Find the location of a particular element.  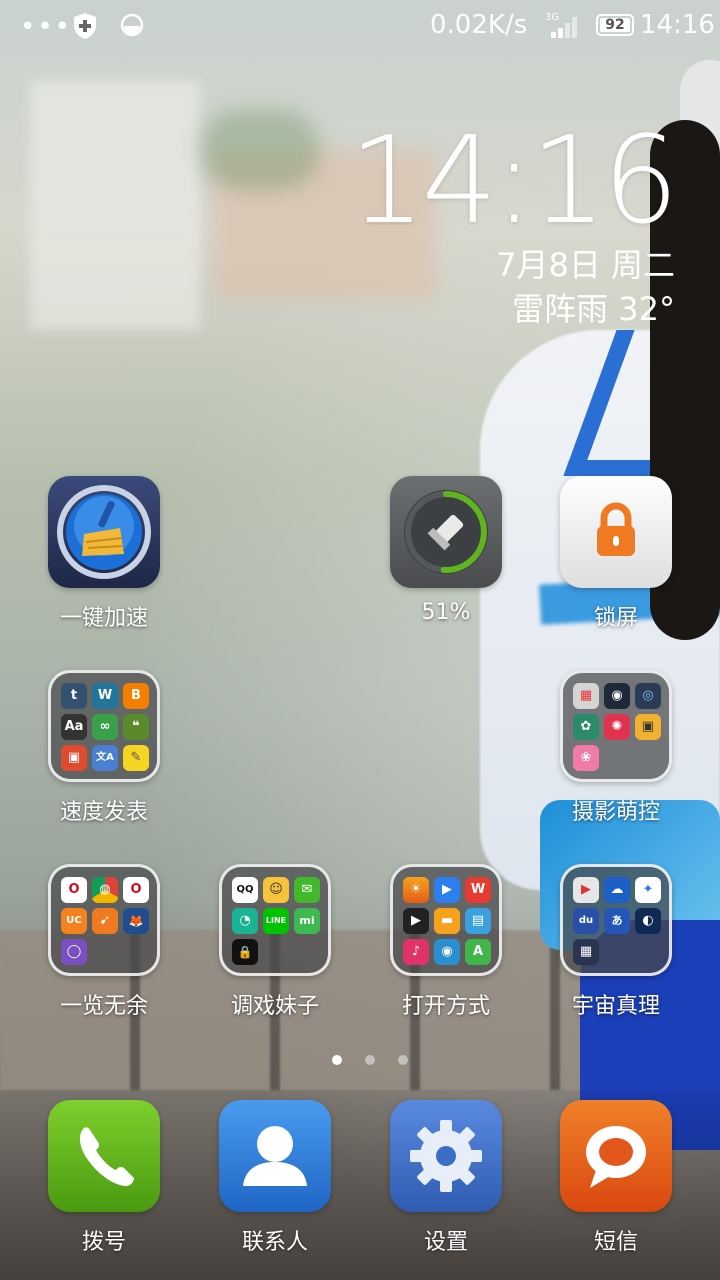

message-icon is located at coordinates (616, 1156).